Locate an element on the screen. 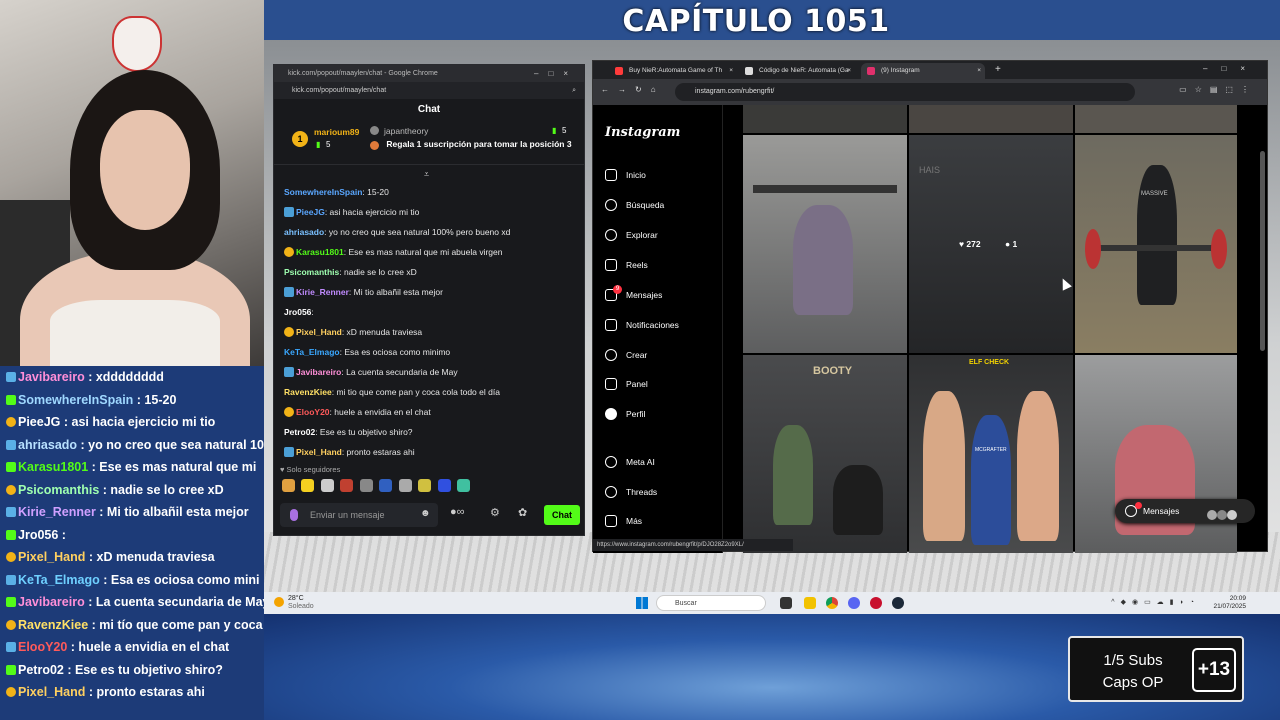  file-explorer-icon is located at coordinates (810, 603).